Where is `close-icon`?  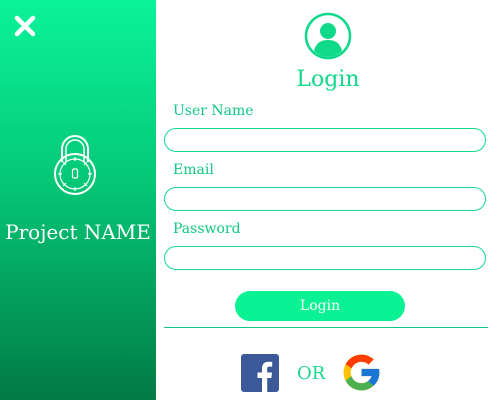 close-icon is located at coordinates (25, 26).